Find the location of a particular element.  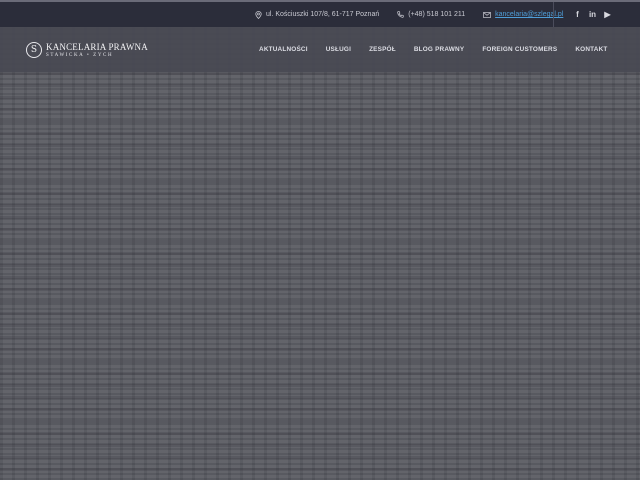

address-item: ul. Kościuszki 107/8, 61-717 Poznań is located at coordinates (317, 14).